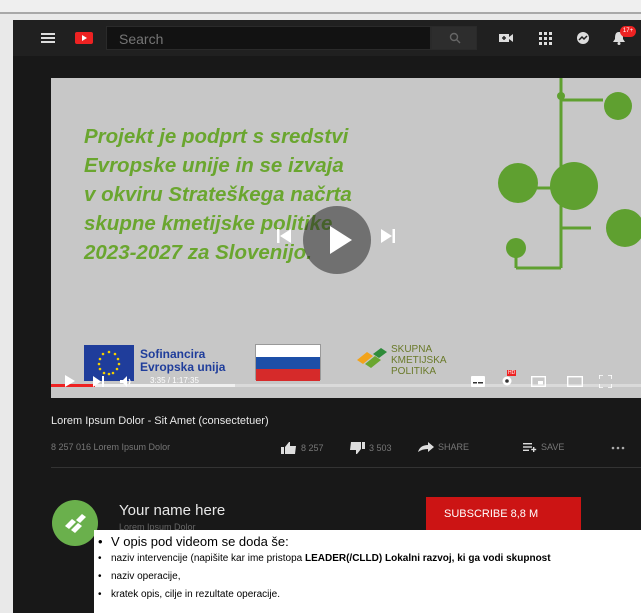 The width and height of the screenshot is (641, 613). Describe the element at coordinates (70, 381) in the screenshot. I see `play-icon` at that location.